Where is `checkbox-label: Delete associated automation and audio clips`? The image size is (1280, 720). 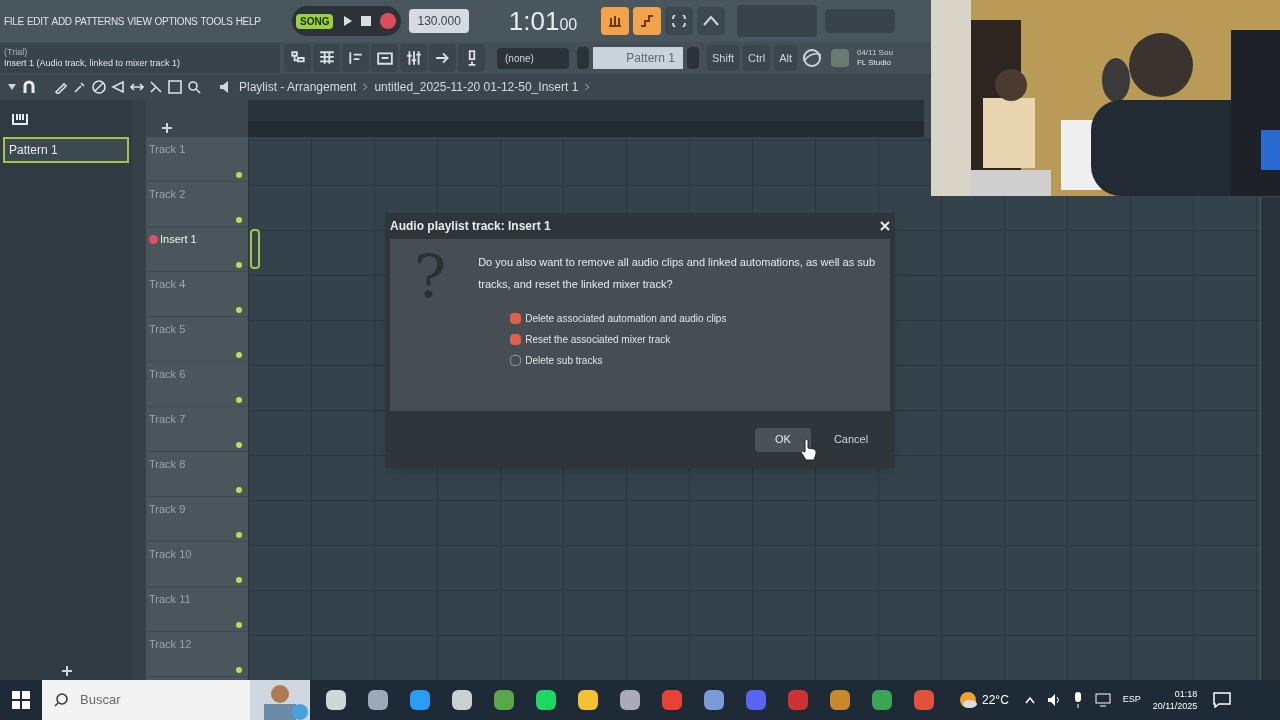 checkbox-label: Delete associated automation and audio clips is located at coordinates (626, 319).